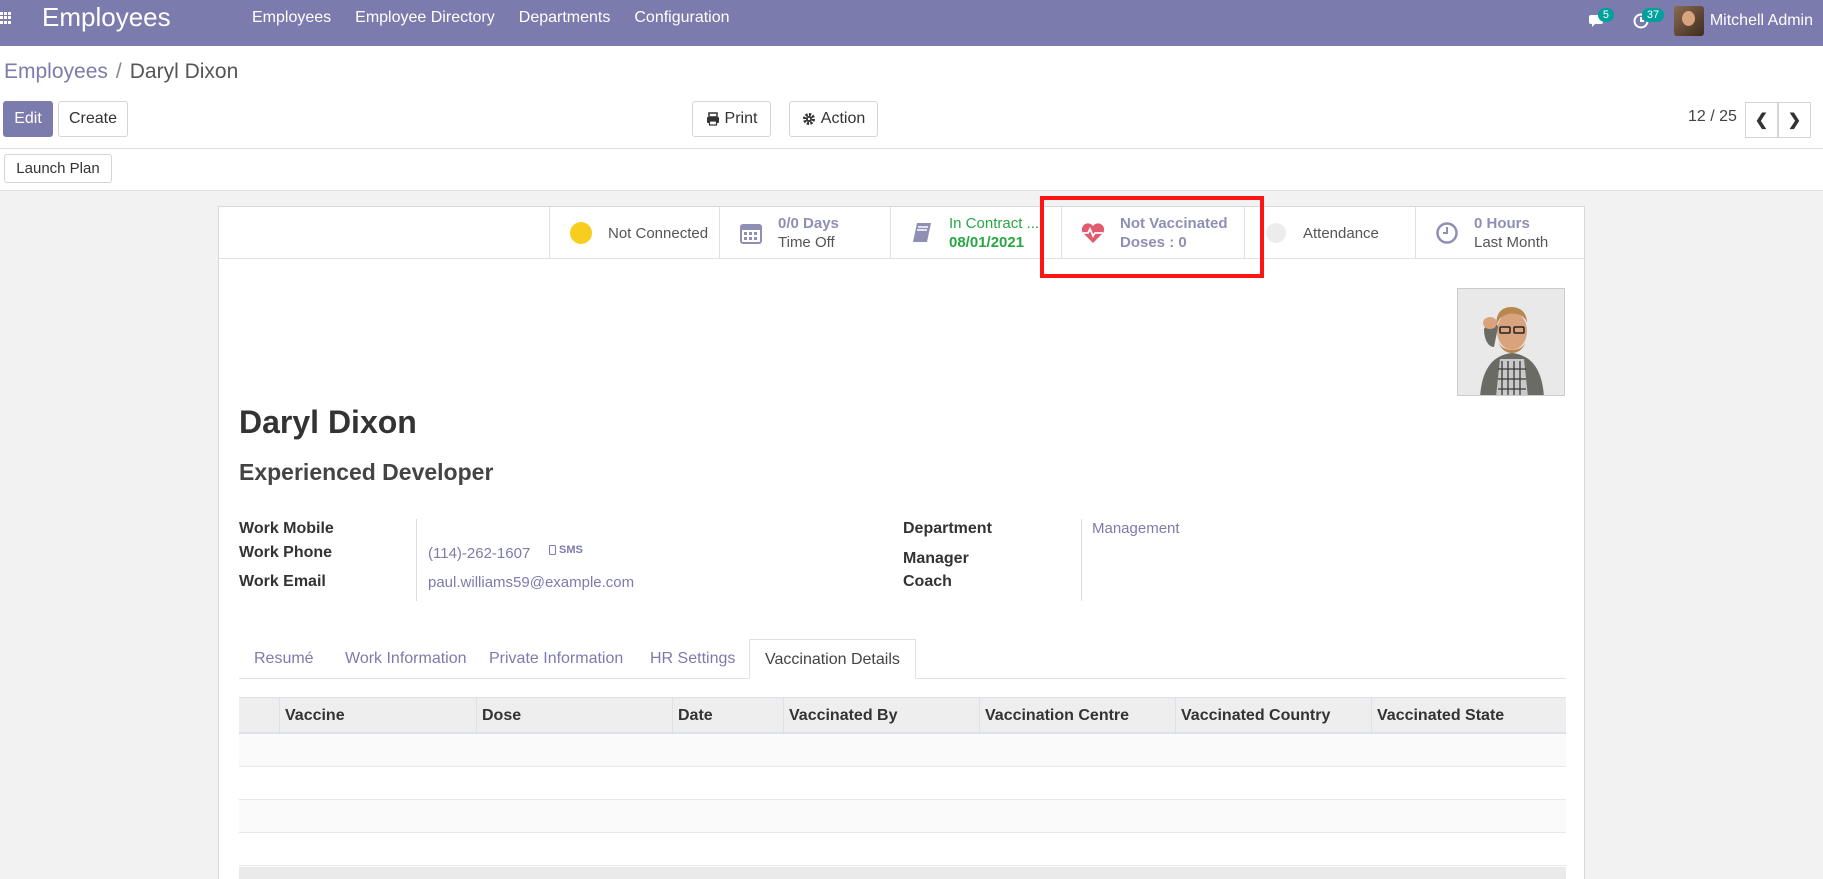  What do you see at coordinates (565, 18) in the screenshot?
I see `menu-departments: Departments` at bounding box center [565, 18].